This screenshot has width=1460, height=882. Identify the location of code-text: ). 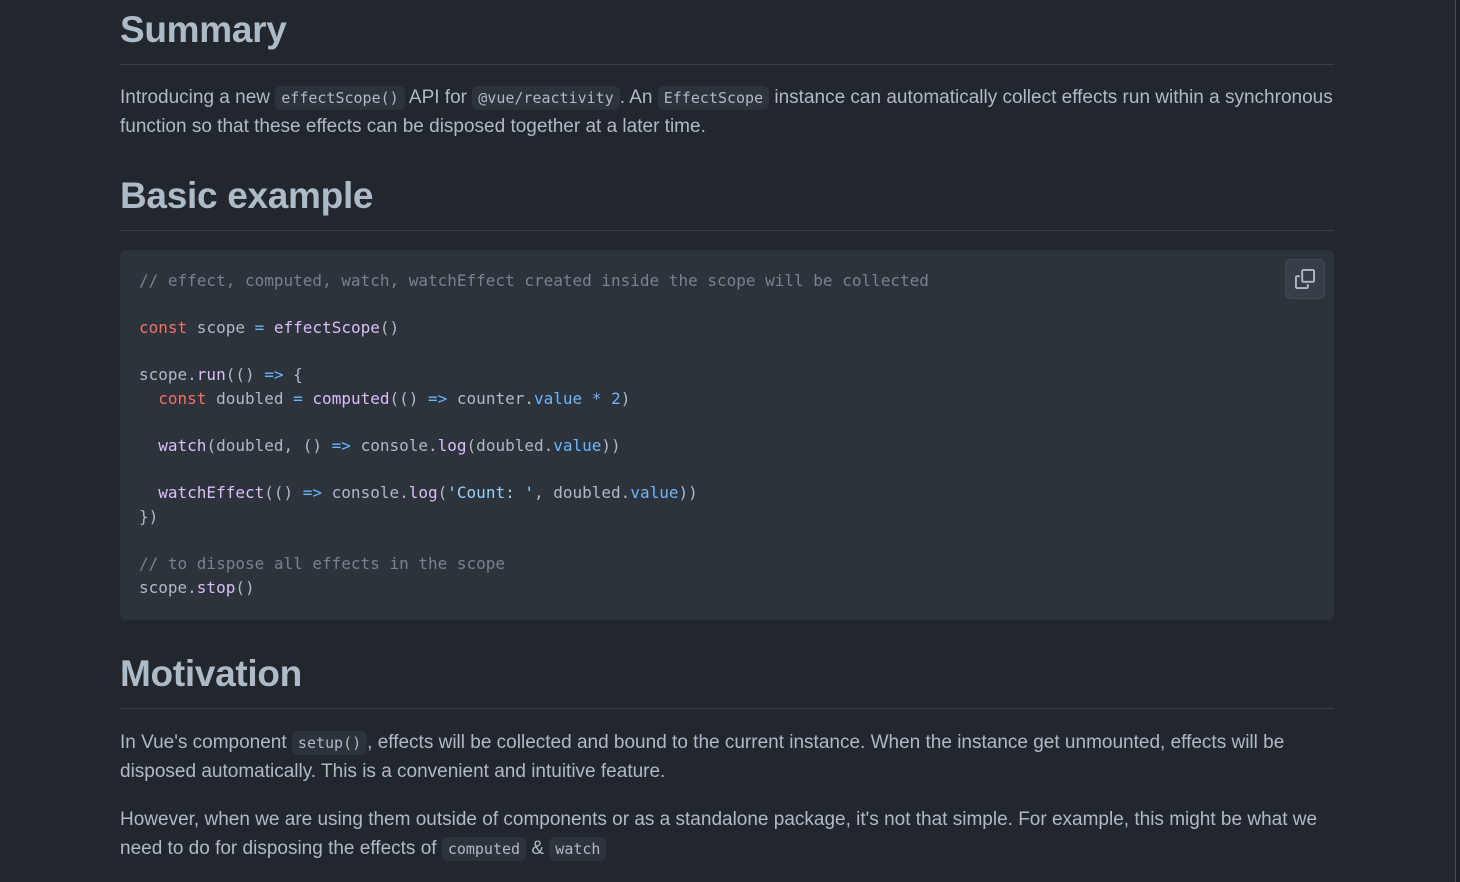
(625, 398).